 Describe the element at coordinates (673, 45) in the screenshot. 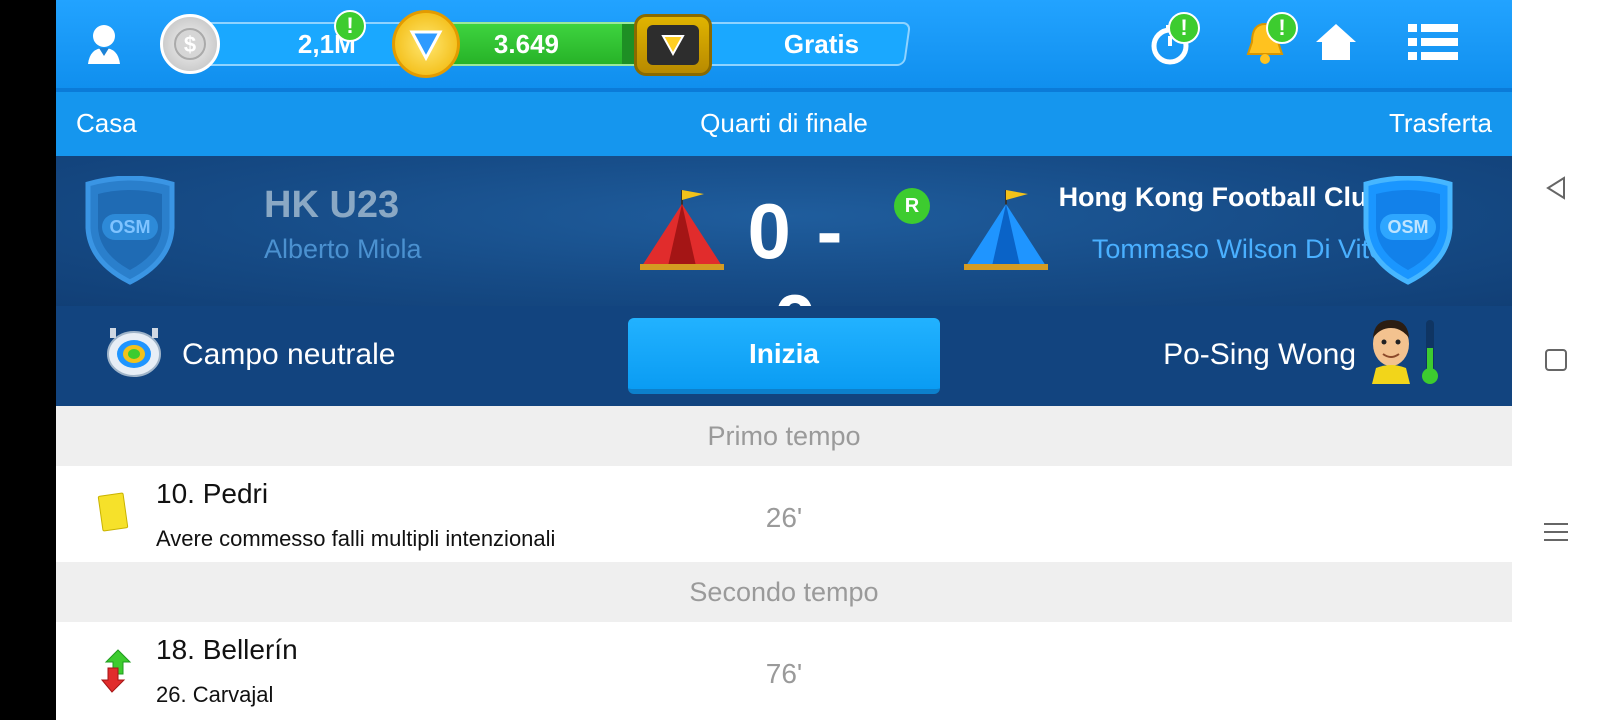

I see `tv-icon` at that location.